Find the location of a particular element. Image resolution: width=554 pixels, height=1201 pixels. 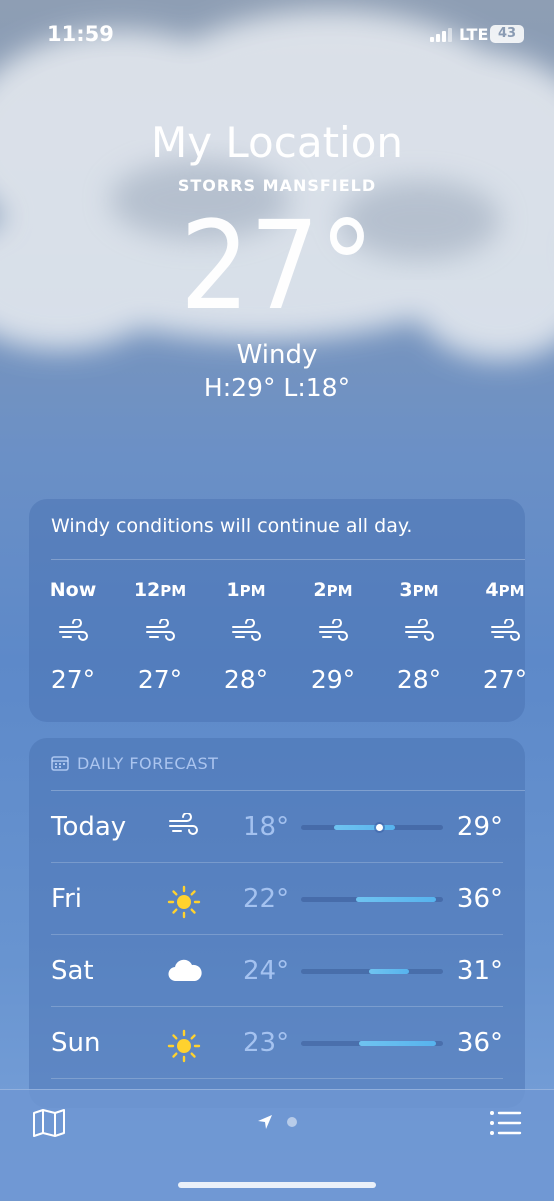

daily-forecast-header: DAILY FORECAST is located at coordinates (134, 763).